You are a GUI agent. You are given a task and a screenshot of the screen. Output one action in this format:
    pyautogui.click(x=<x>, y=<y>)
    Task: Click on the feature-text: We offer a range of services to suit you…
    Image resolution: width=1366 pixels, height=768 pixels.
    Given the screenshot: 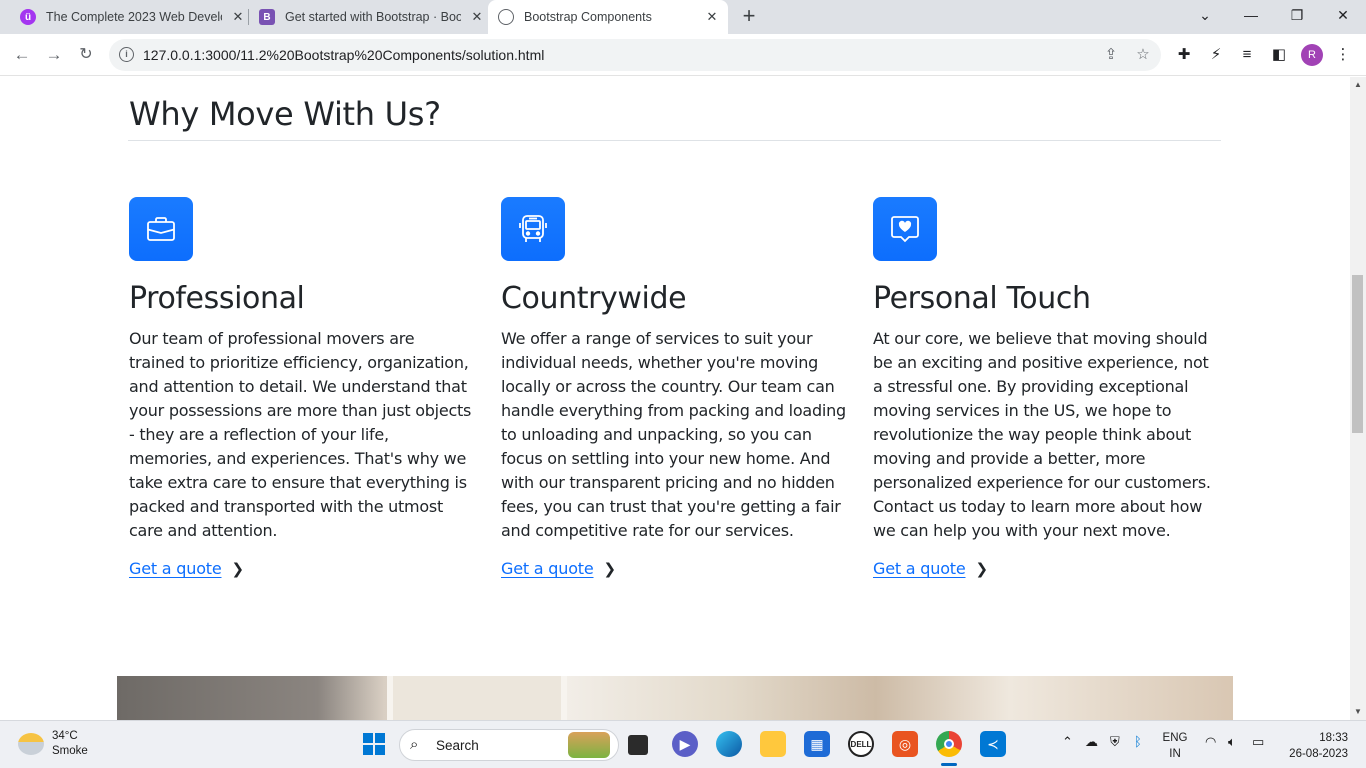 What is the action you would take?
    pyautogui.click(x=673, y=434)
    